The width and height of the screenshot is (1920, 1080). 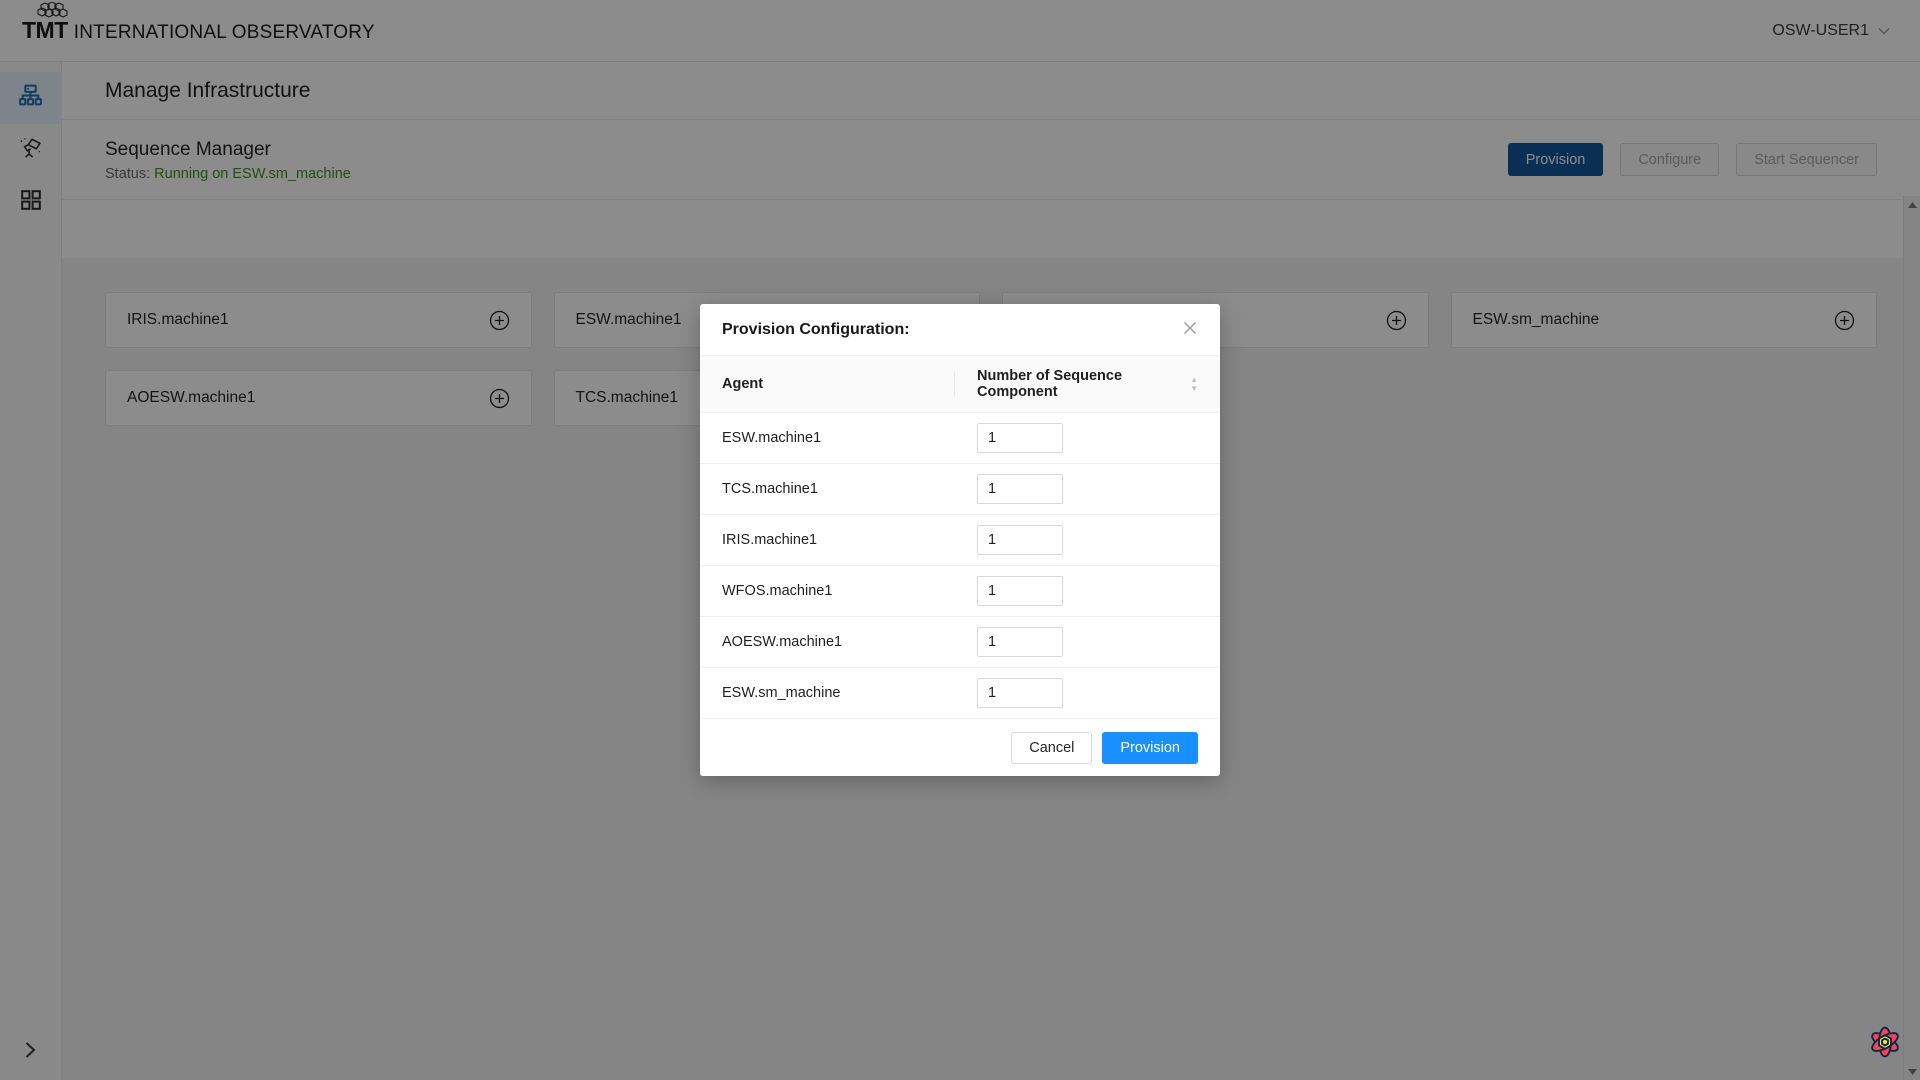 What do you see at coordinates (827, 489) in the screenshot?
I see `agent-name-cell: TCS.machine1` at bounding box center [827, 489].